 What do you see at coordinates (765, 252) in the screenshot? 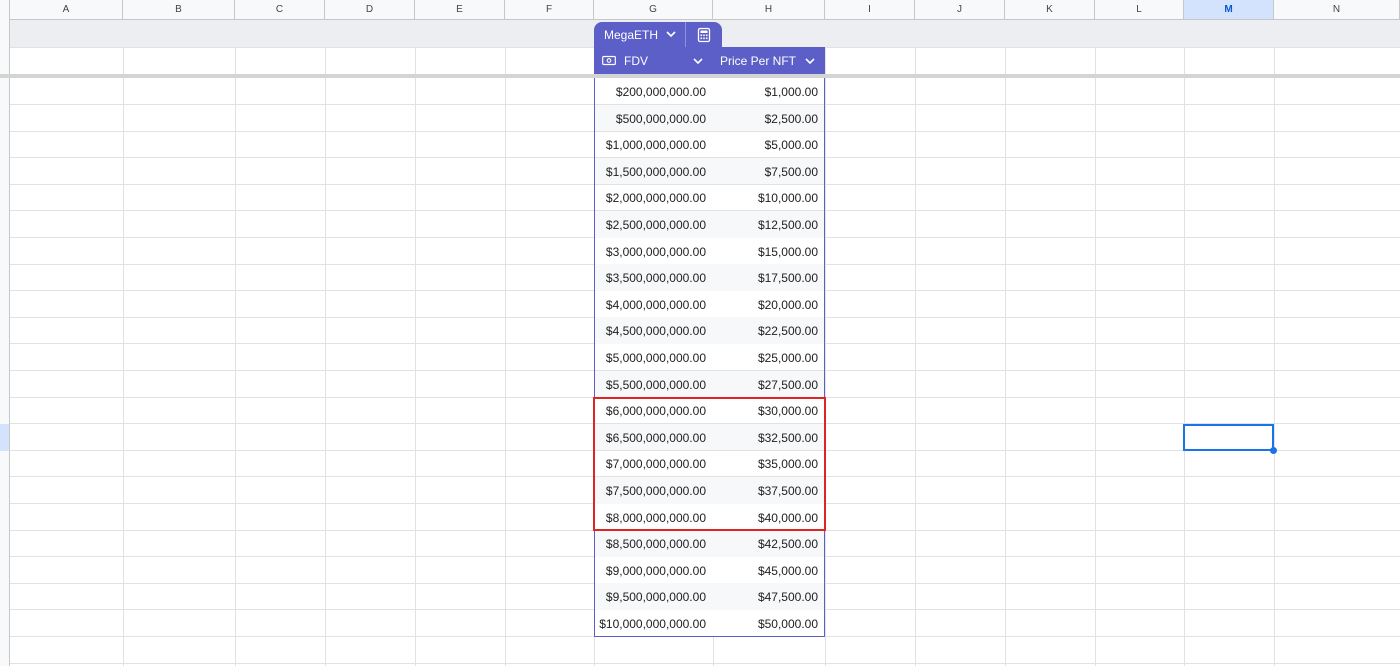
I see `cell-price-per-nft: $15,000.00` at bounding box center [765, 252].